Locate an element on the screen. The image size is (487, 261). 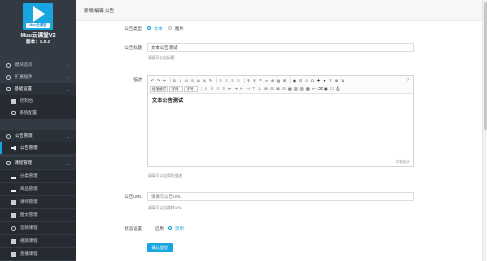
toolbar-button-icon: ✂ is located at coordinates (164, 81).